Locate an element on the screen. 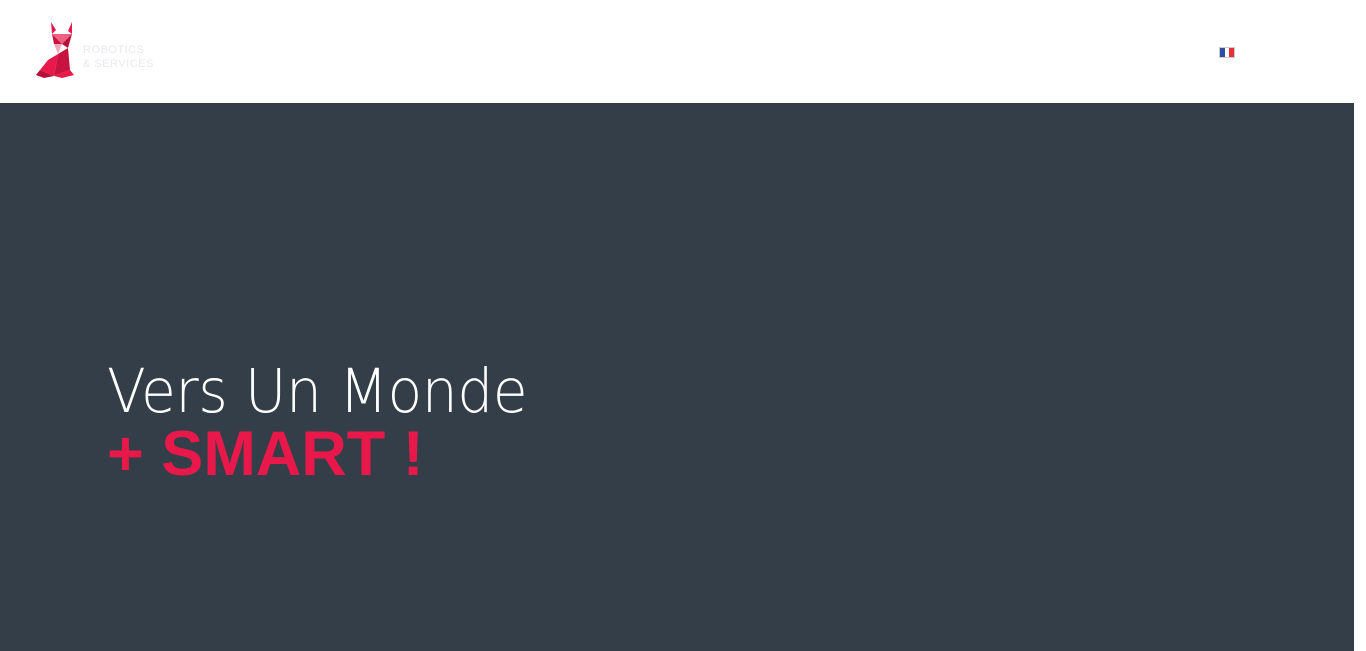 The height and width of the screenshot is (651, 1366). logo-text-line1: ROBOTICS is located at coordinates (114, 50).